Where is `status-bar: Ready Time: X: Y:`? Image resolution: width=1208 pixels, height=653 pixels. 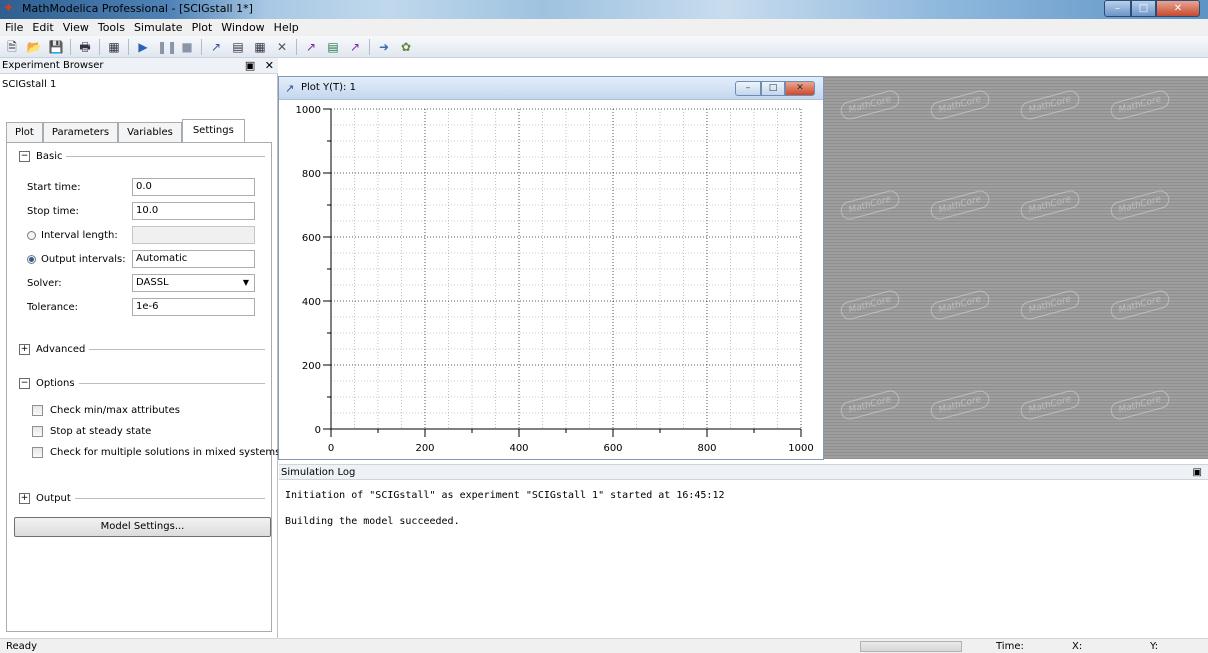
status-bar: Ready Time: X: Y: is located at coordinates (604, 645).